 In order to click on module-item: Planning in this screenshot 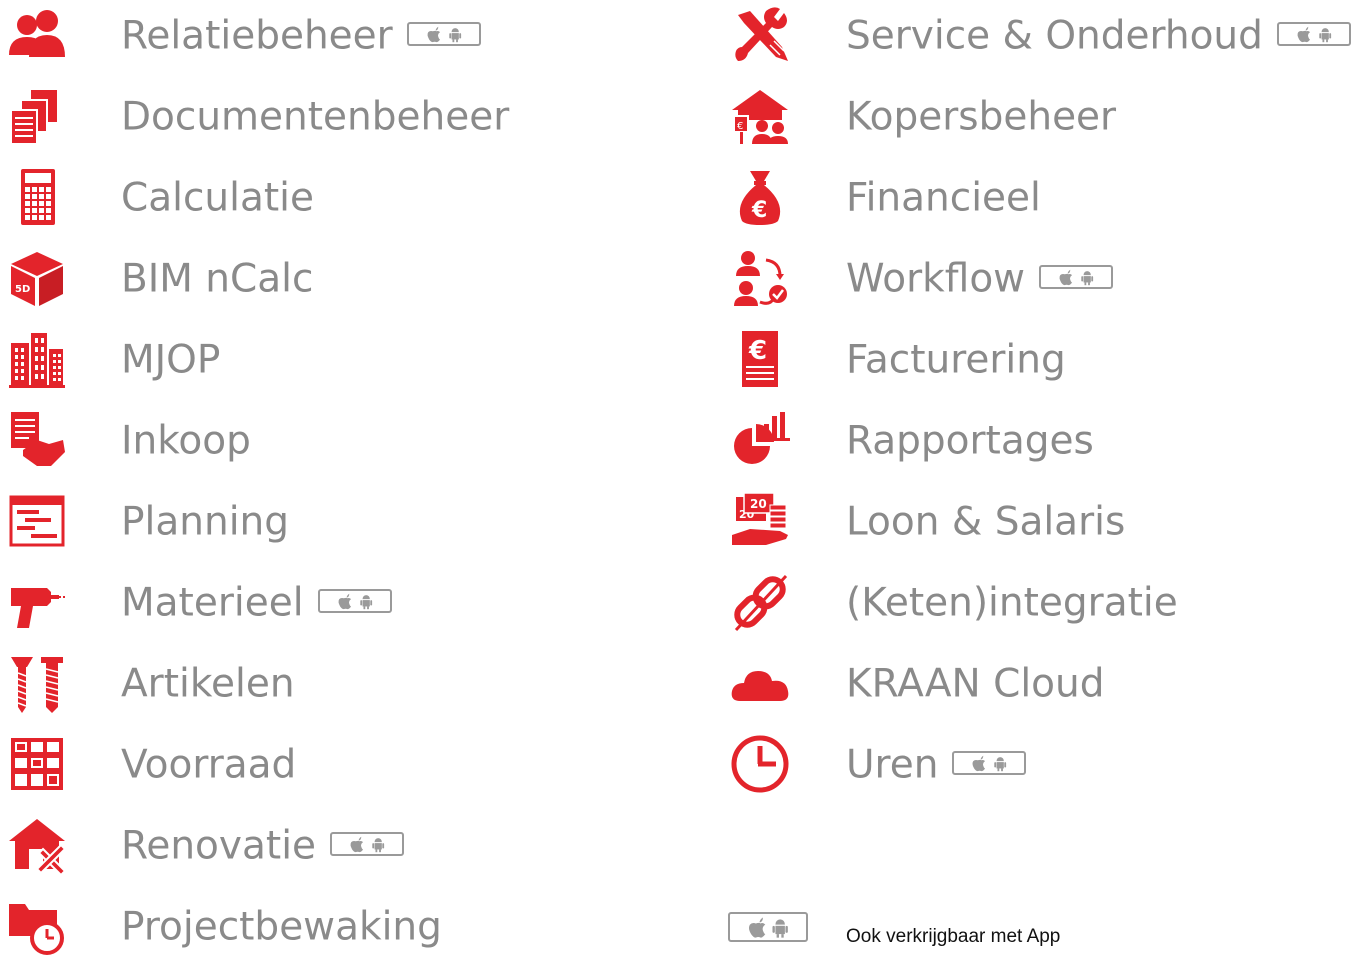, I will do `click(678, 521)`.